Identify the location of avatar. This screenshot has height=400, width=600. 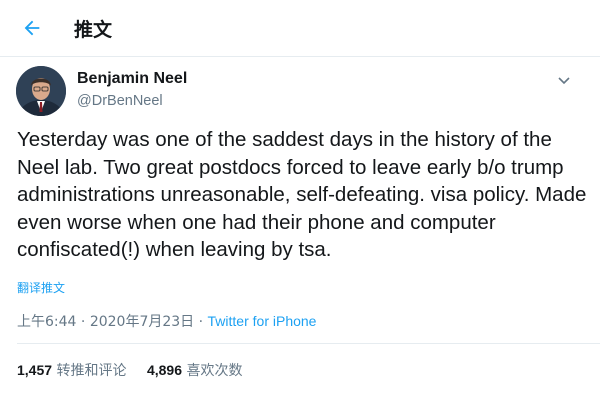
(41, 91).